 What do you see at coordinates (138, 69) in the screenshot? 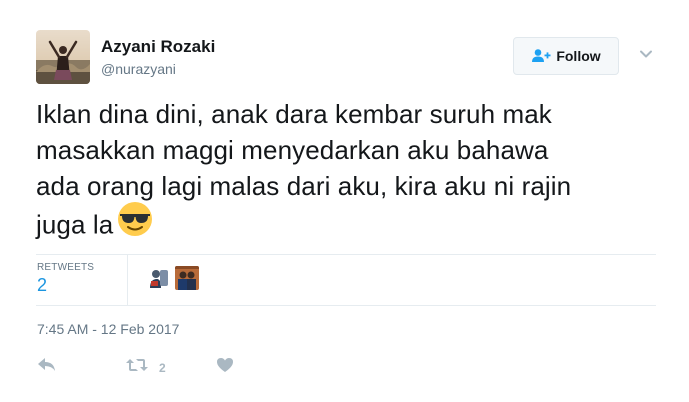
I see `author-screen-name: @nurazyani` at bounding box center [138, 69].